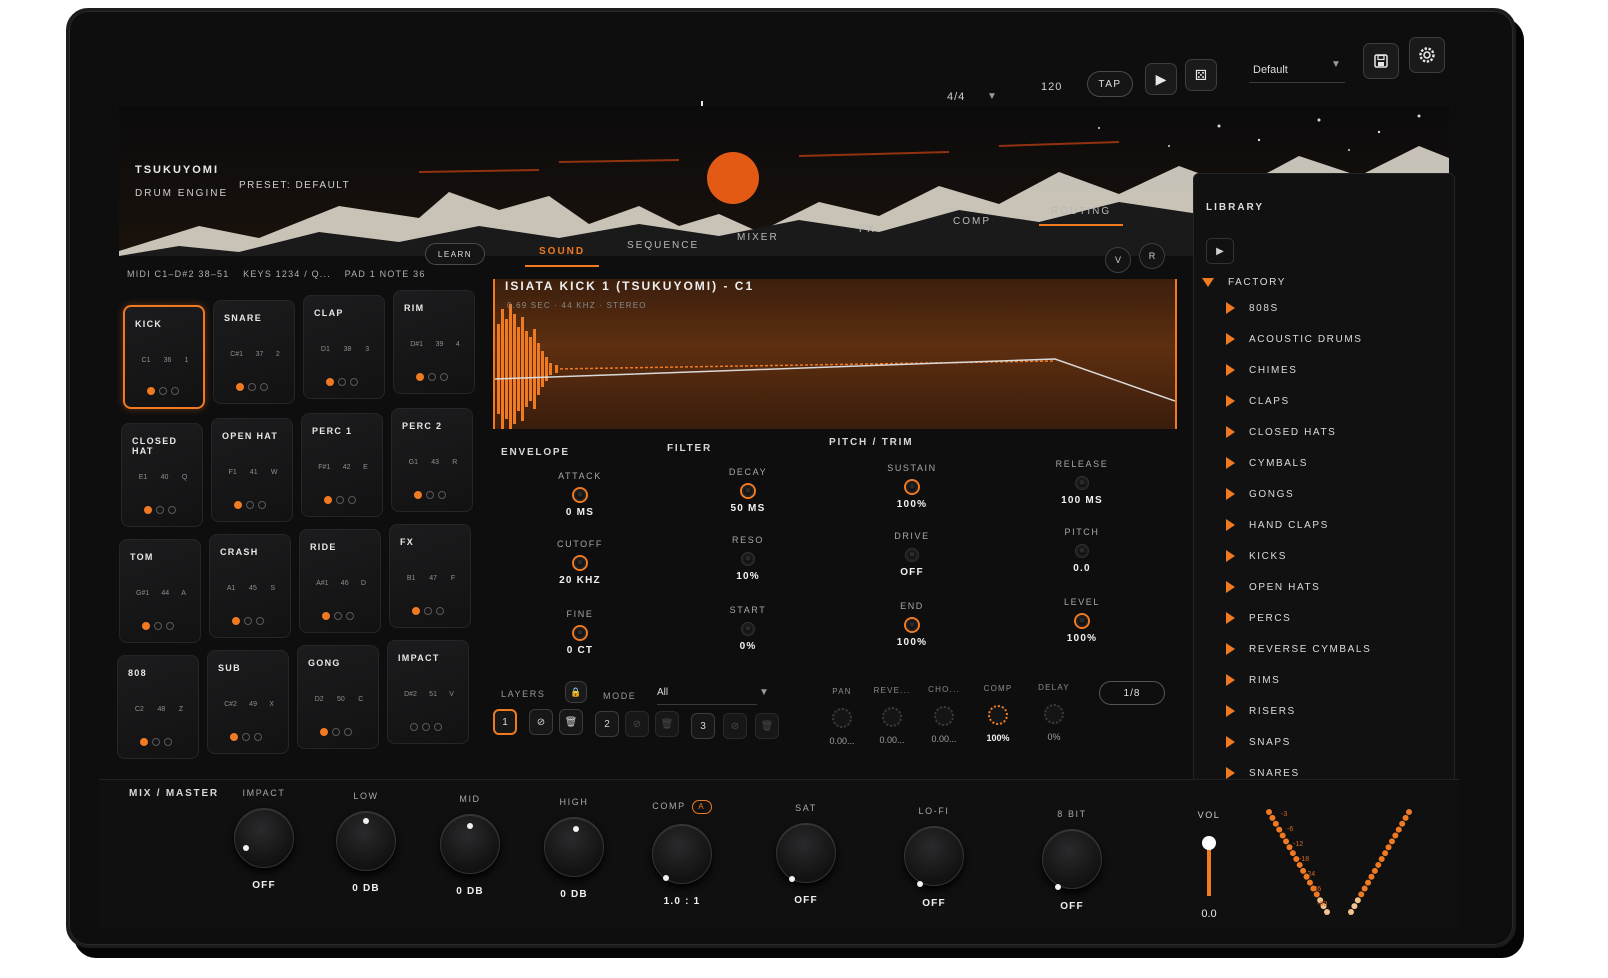 The width and height of the screenshot is (1608, 978). I want to click on pad-808: 808 C2 48 Z, so click(158, 707).